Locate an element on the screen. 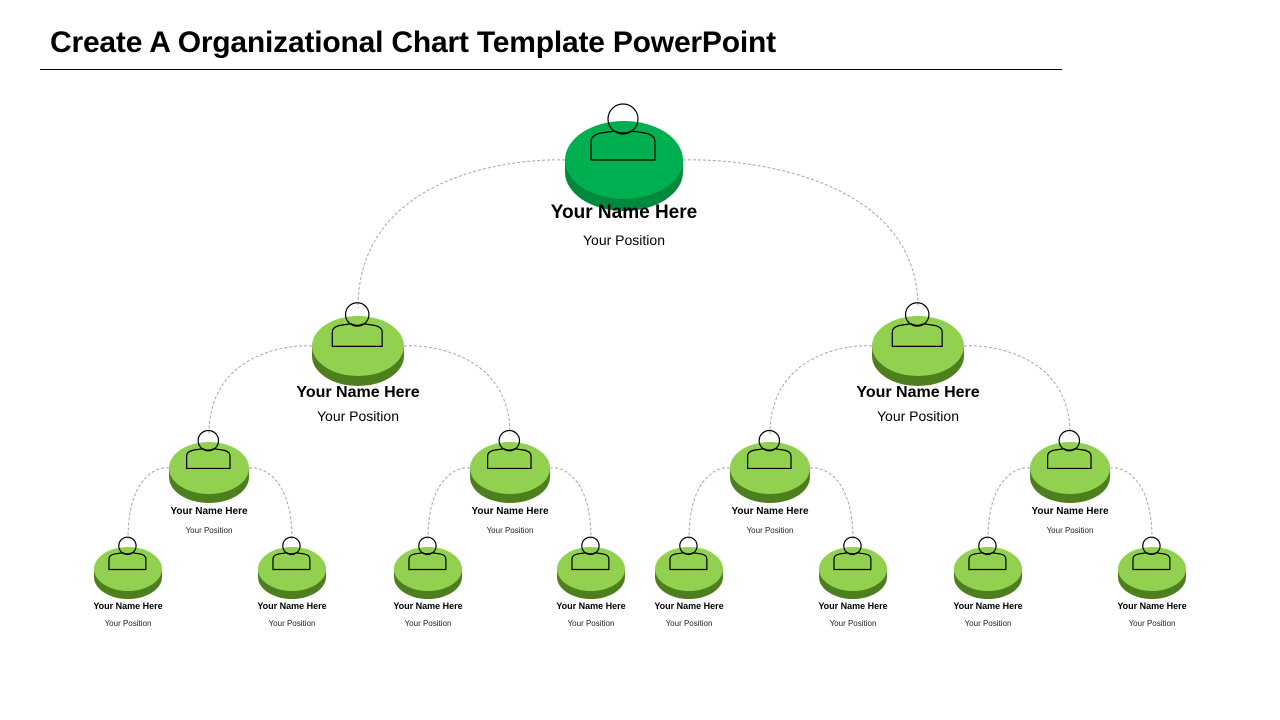 The image size is (1280, 720). root-node is located at coordinates (624, 157).